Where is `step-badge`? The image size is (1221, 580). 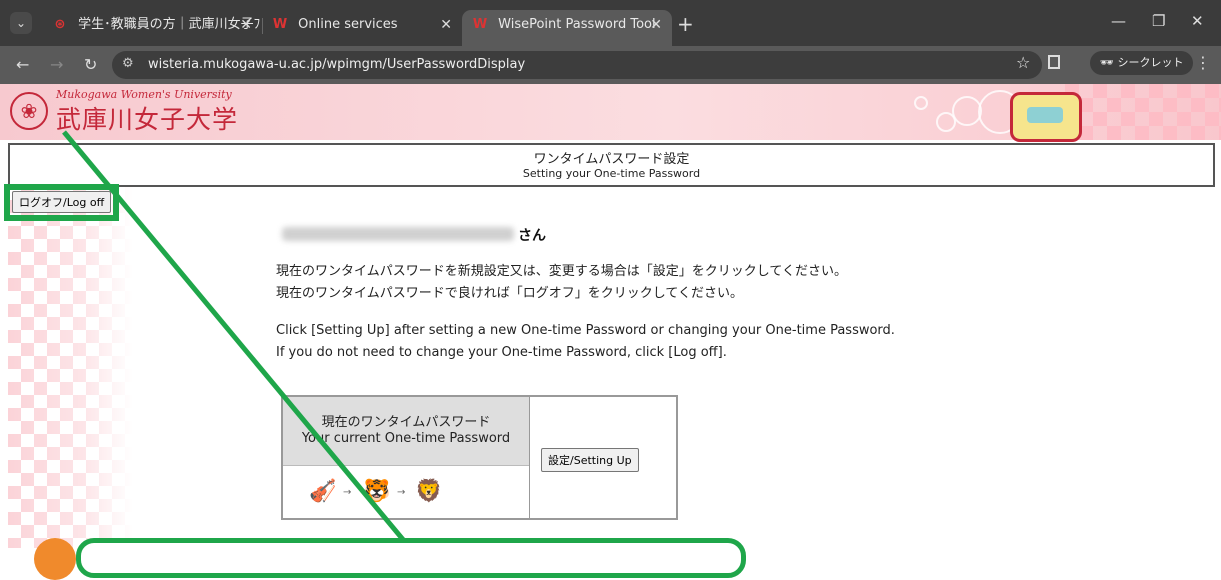
step-badge is located at coordinates (55, 559).